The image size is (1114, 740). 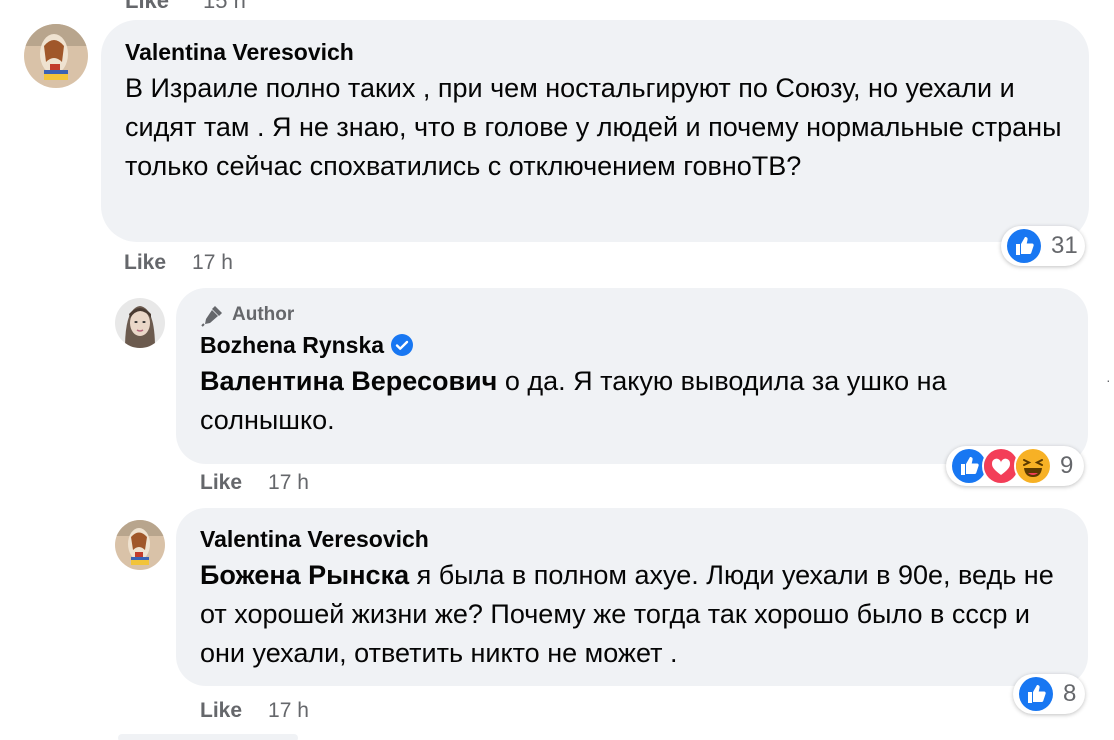 What do you see at coordinates (185, 7) in the screenshot?
I see `partial-comment-actions: Like 15 h` at bounding box center [185, 7].